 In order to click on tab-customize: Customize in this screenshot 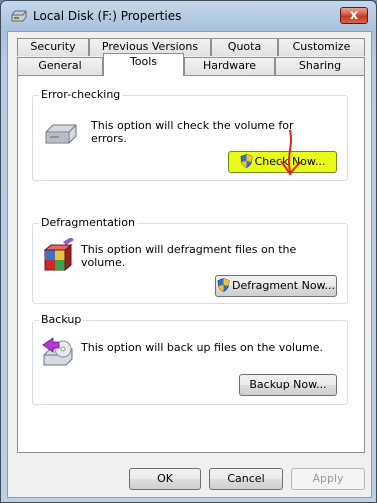, I will do `click(321, 47)`.